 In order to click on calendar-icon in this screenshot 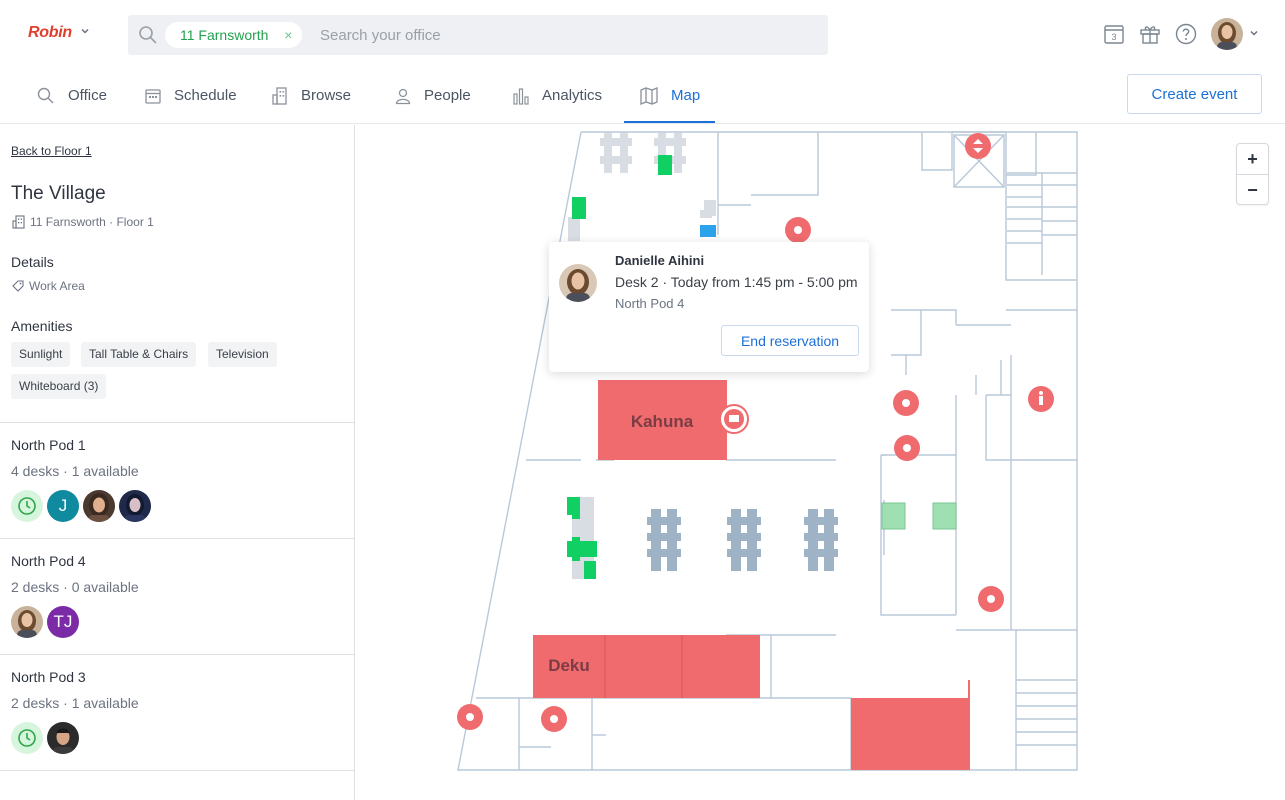, I will do `click(153, 96)`.